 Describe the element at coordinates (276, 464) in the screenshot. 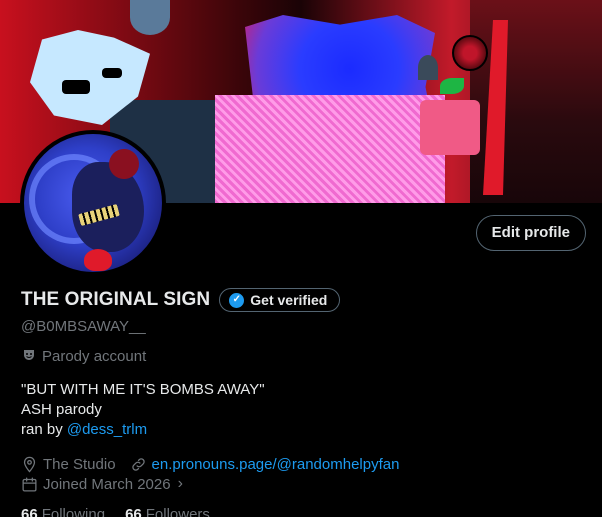

I see `website-link: en.pronouns.page/@randomhelpyfan` at that location.